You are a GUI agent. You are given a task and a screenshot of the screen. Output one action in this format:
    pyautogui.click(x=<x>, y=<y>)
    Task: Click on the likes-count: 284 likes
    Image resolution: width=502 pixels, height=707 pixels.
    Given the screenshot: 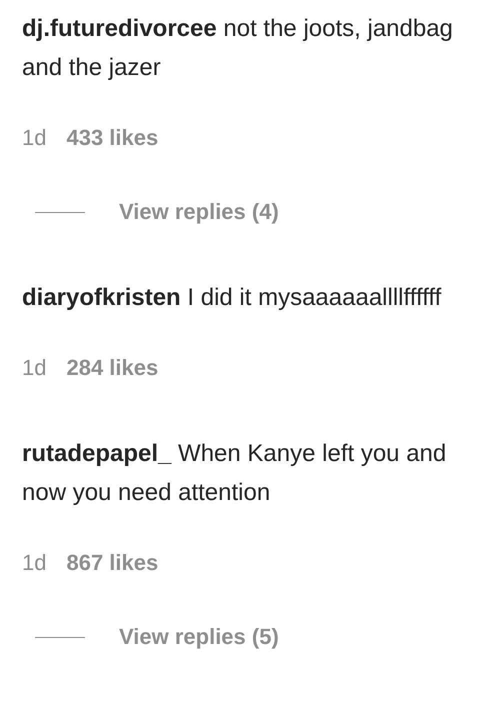 What is the action you would take?
    pyautogui.click(x=112, y=368)
    